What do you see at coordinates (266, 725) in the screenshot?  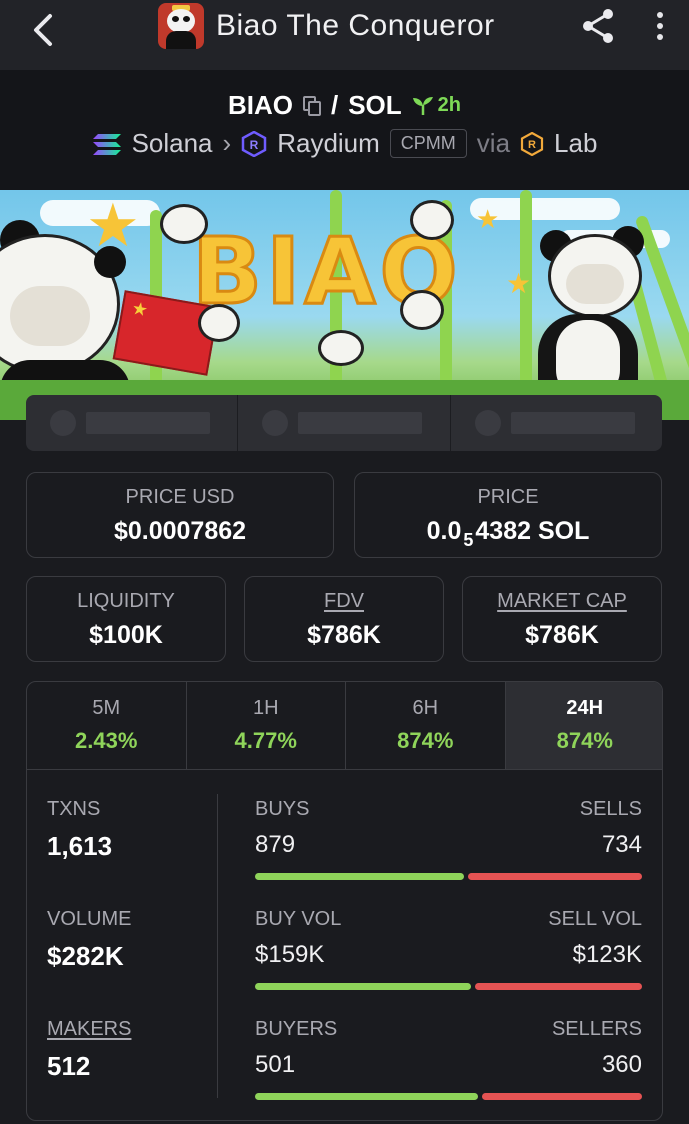 I see `tab-1h: 1H 4.77%` at bounding box center [266, 725].